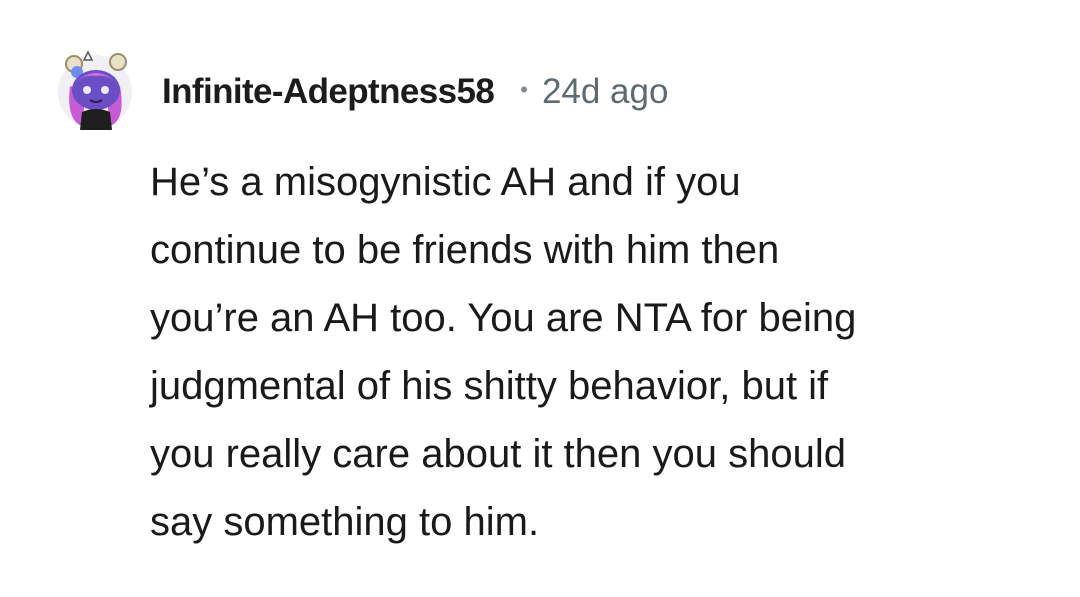 Image resolution: width=1080 pixels, height=597 pixels. I want to click on comment-meta: Infinite-Adeptness58 • 24d ago, so click(415, 92).